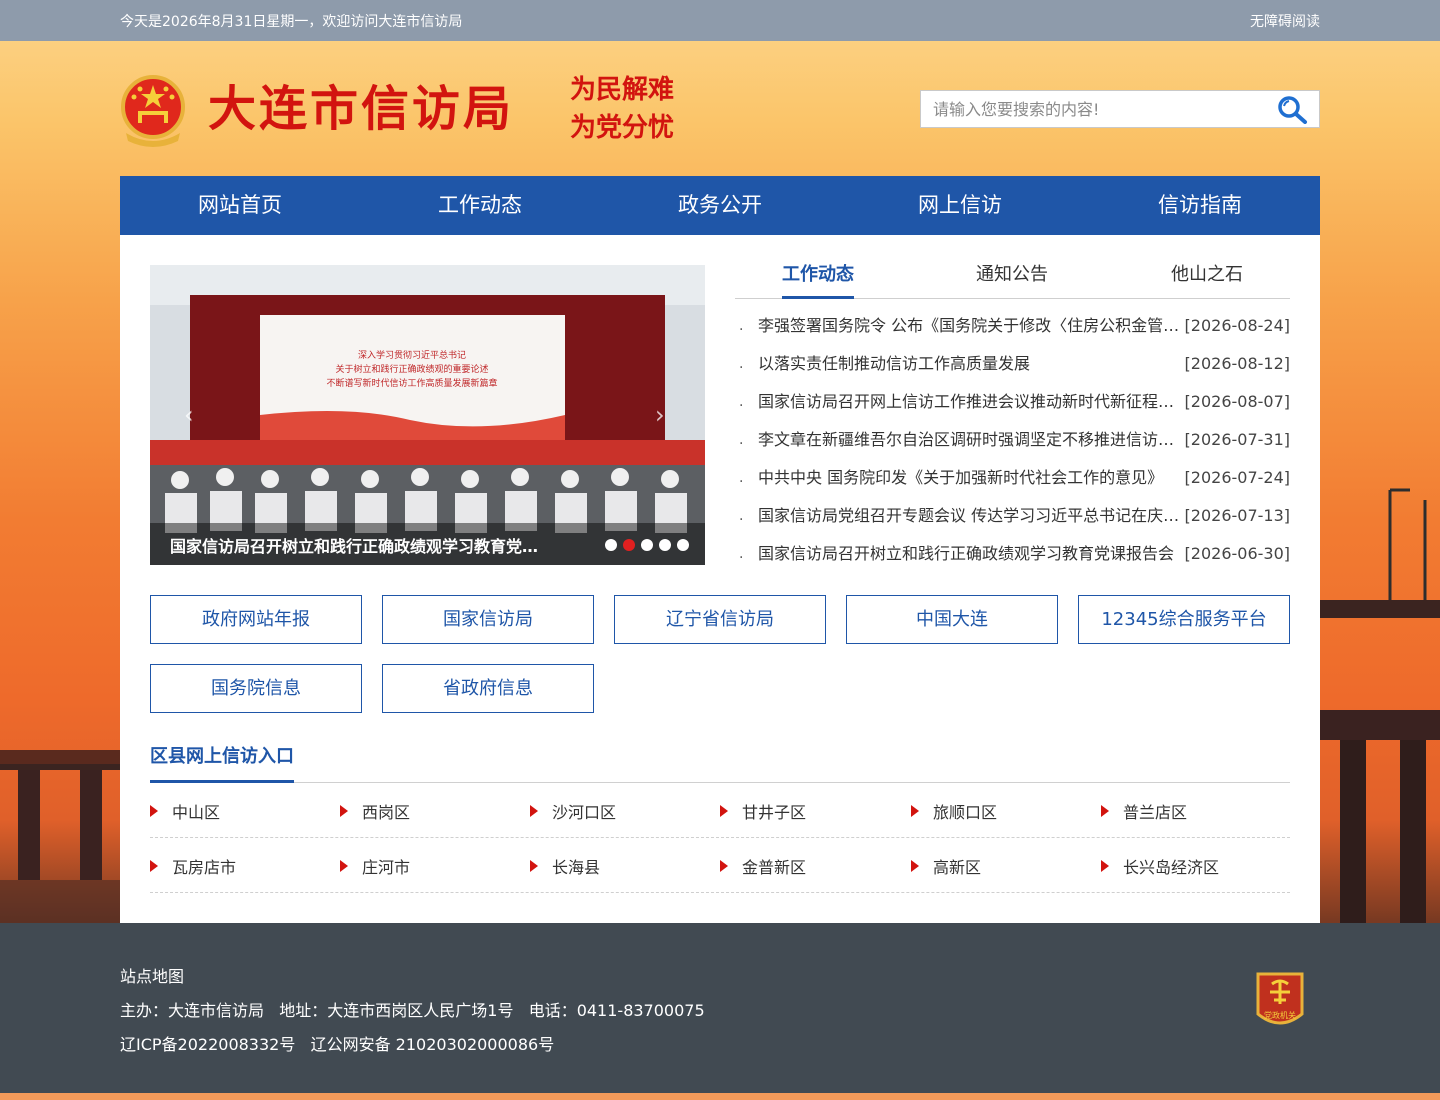 This screenshot has width=1440, height=1100. I want to click on district-section-title: 区县网上信访入口, so click(222, 756).